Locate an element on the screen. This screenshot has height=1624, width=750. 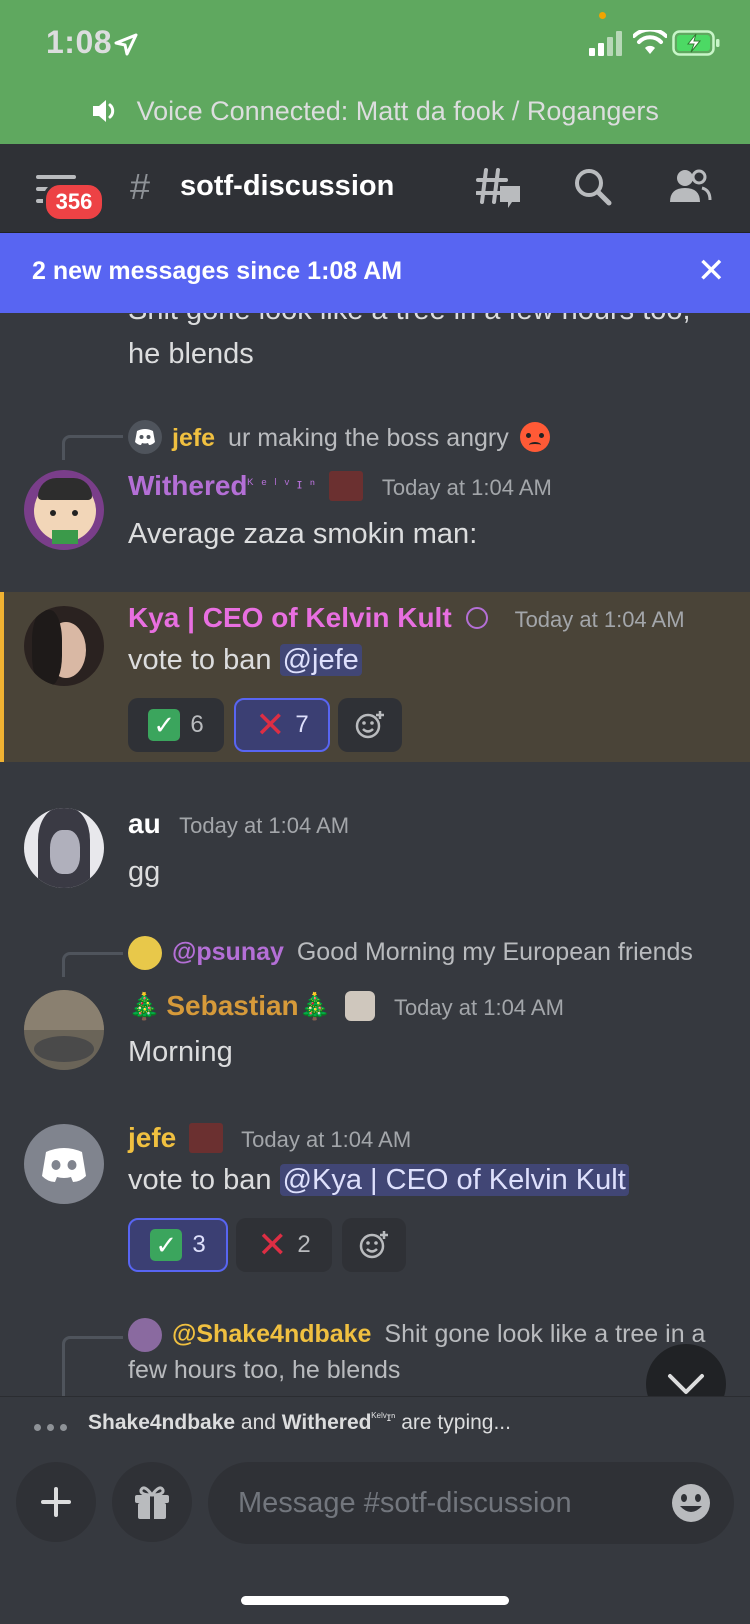
reply-username: @psunay is located at coordinates (228, 952).